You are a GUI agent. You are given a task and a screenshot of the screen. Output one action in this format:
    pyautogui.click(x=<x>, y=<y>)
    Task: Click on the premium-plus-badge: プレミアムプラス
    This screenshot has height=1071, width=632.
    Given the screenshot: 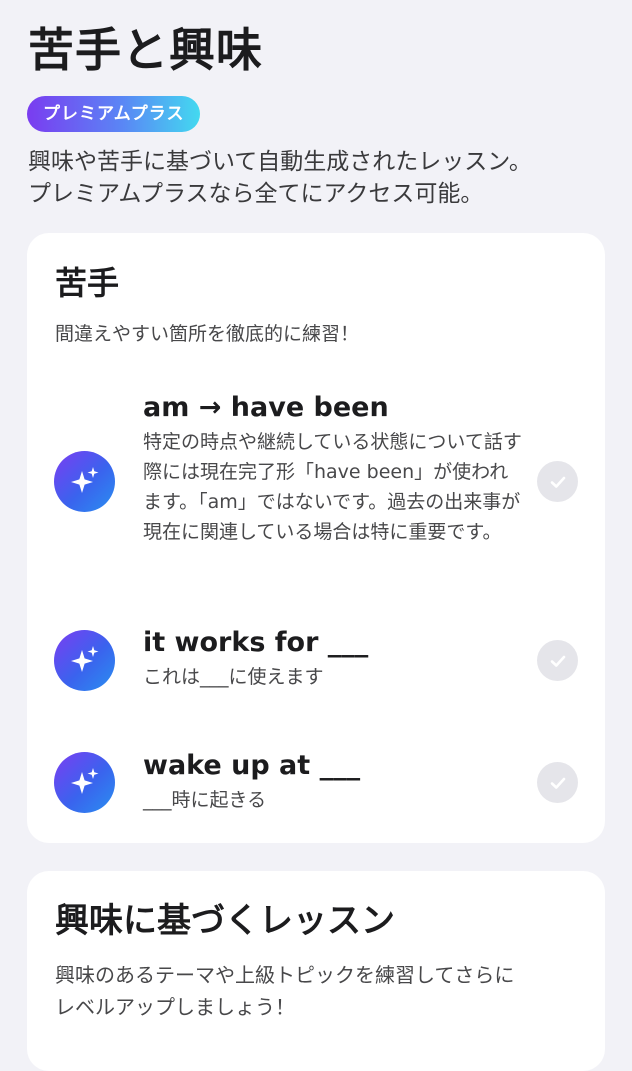 What is the action you would take?
    pyautogui.click(x=114, y=114)
    